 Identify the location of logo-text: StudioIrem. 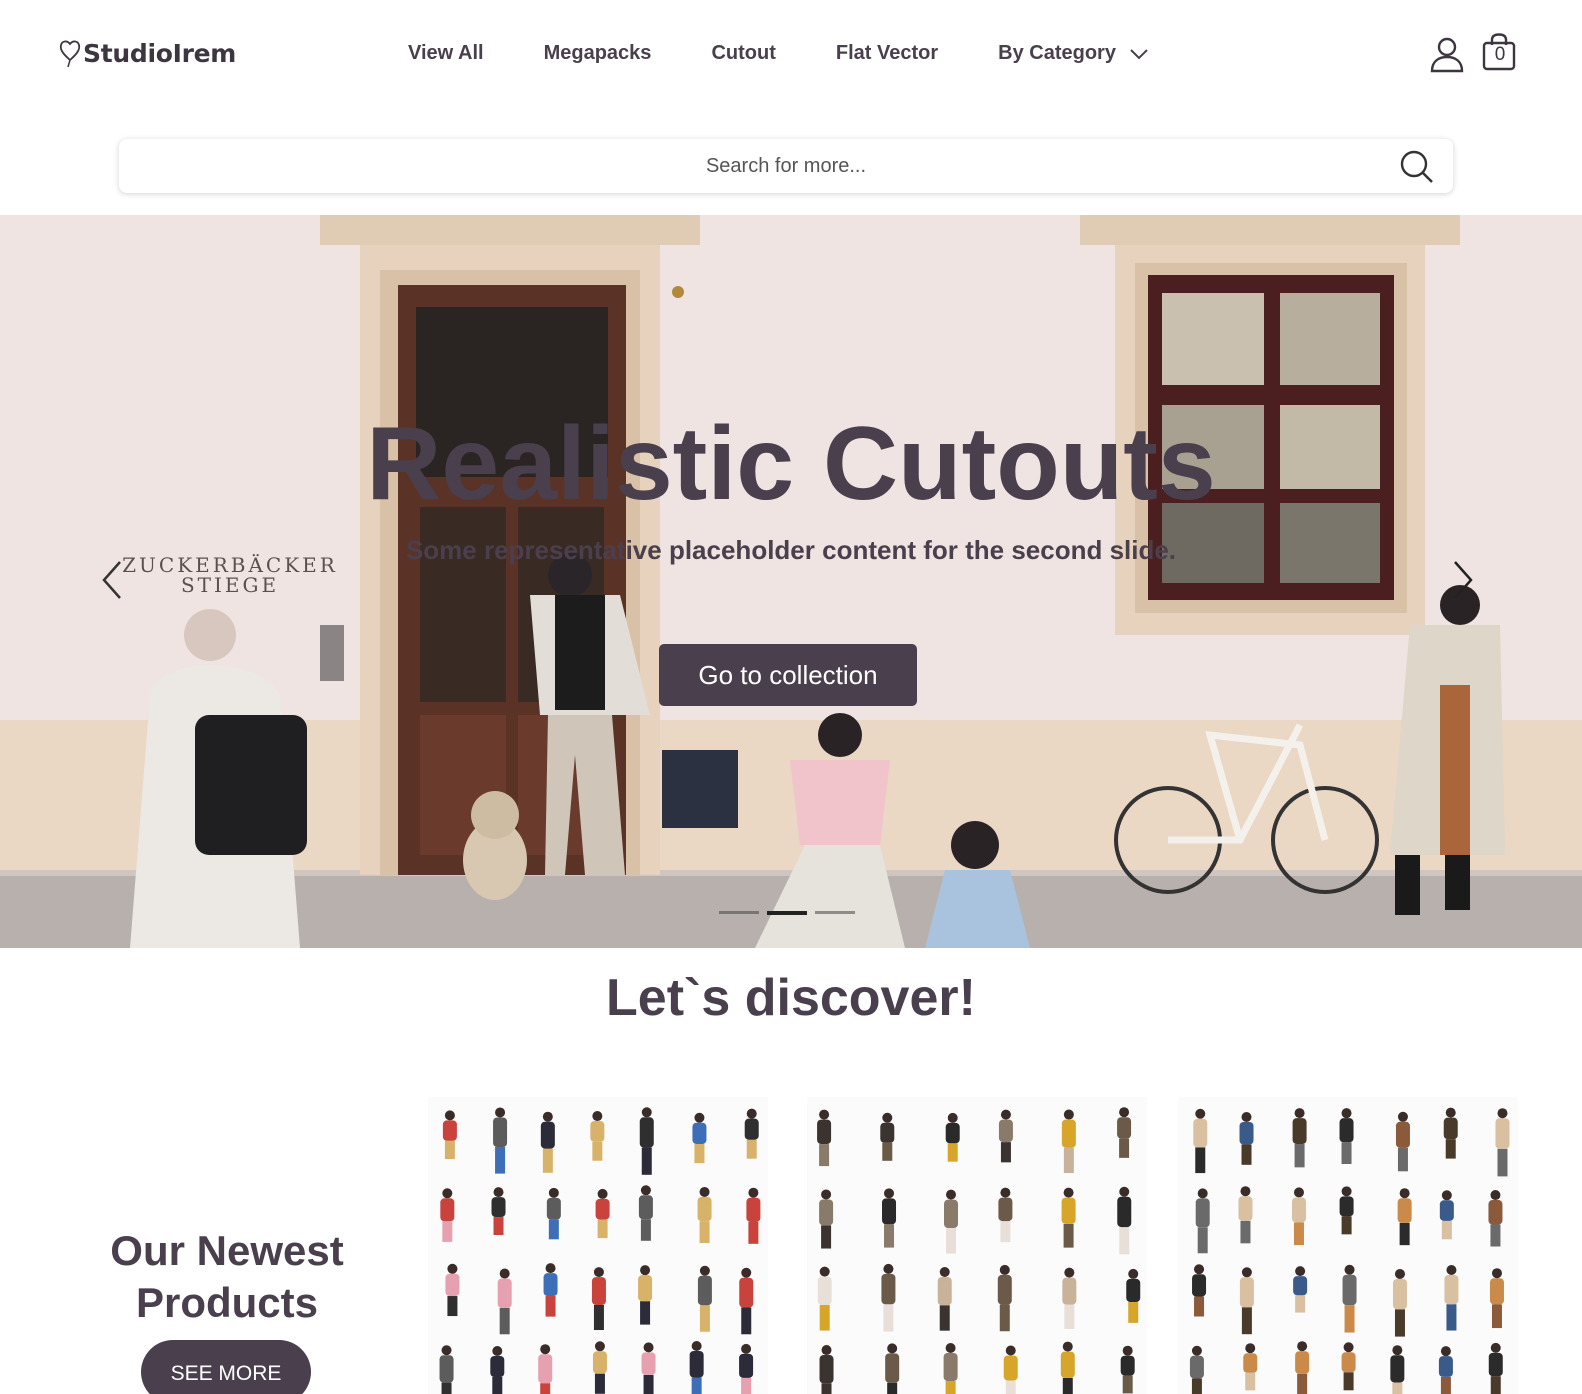
(160, 53).